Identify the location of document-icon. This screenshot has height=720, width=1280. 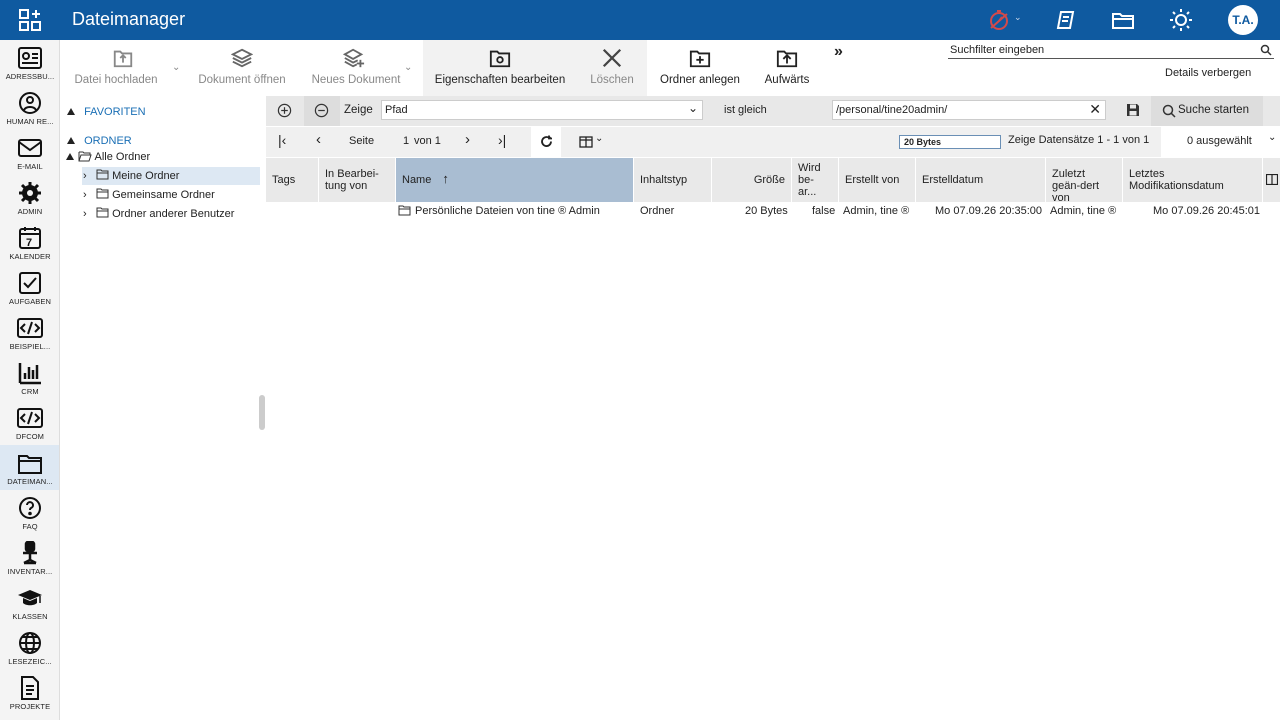
(30, 688).